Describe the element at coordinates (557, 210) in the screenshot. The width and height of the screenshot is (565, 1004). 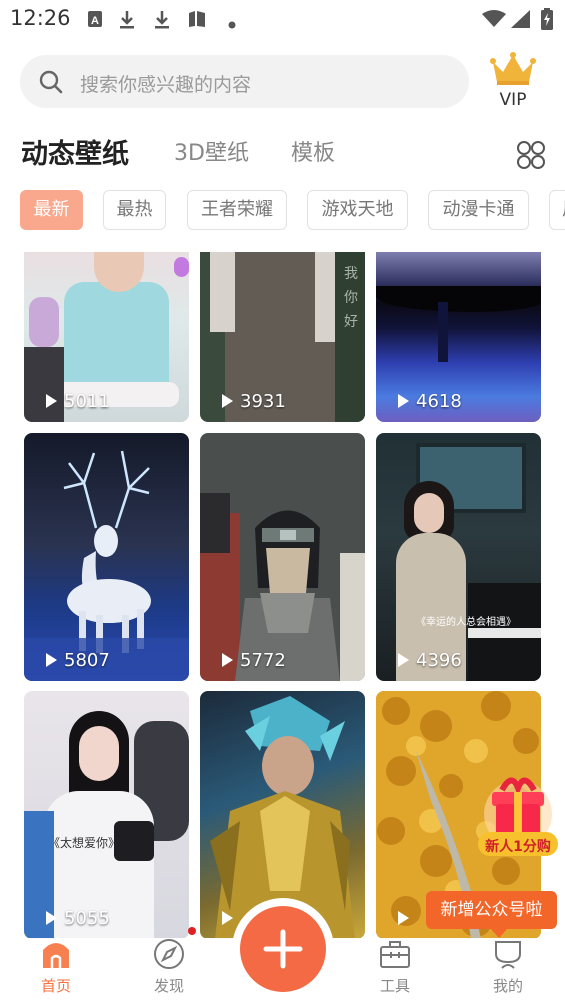
I see `chip-more: 风` at that location.